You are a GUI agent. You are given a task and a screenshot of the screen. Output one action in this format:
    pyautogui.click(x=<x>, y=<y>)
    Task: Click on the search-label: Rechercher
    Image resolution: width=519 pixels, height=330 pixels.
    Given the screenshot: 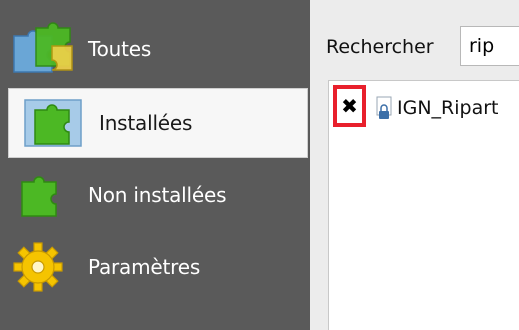 What is the action you would take?
    pyautogui.click(x=380, y=47)
    